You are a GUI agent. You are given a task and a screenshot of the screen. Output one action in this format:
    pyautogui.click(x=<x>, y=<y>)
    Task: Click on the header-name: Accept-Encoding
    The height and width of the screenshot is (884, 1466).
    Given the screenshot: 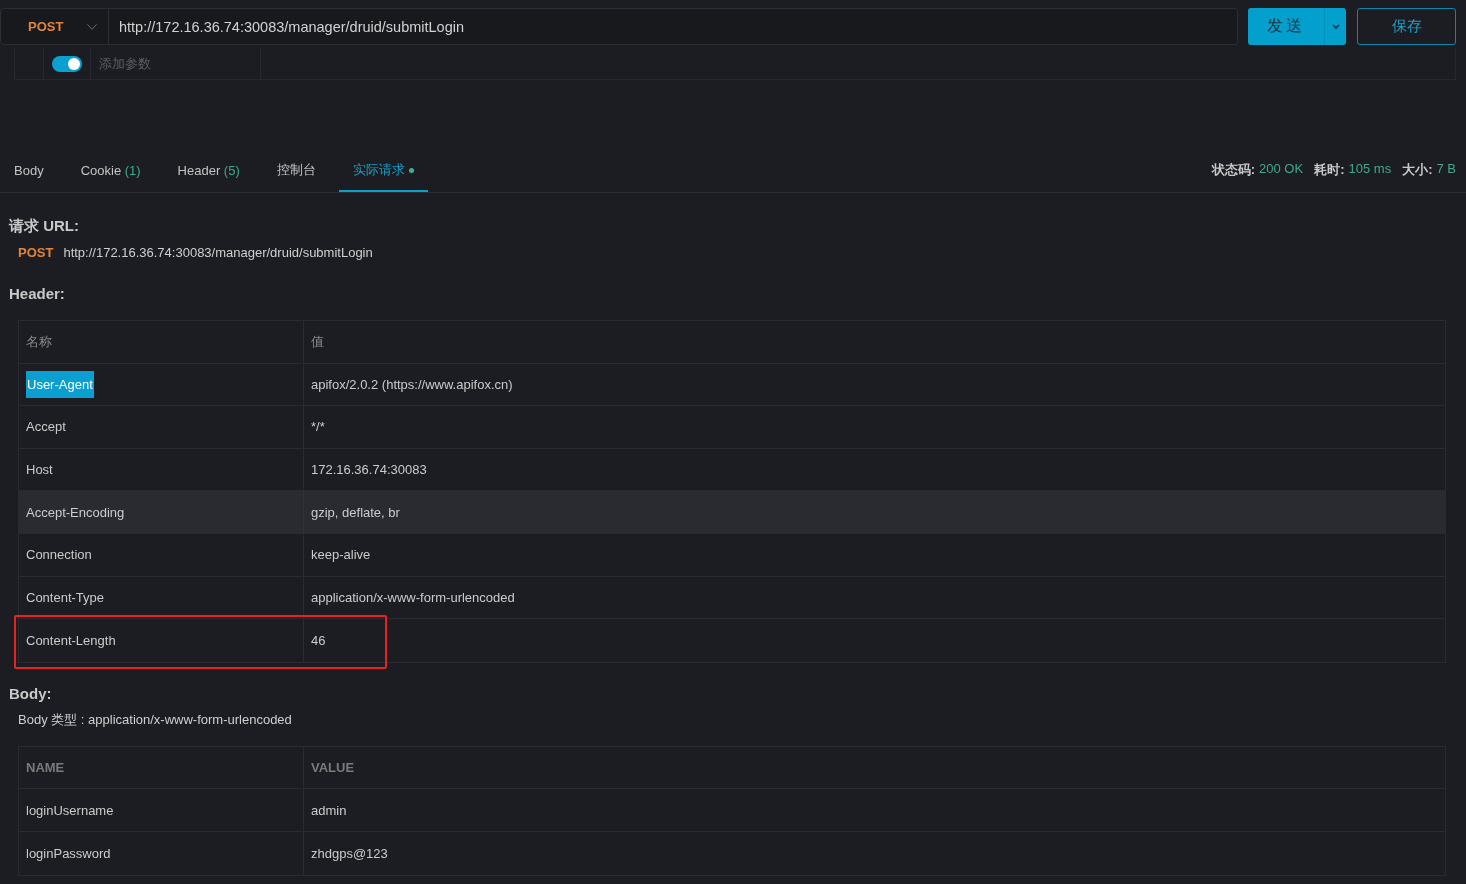 What is the action you would take?
    pyautogui.click(x=75, y=512)
    